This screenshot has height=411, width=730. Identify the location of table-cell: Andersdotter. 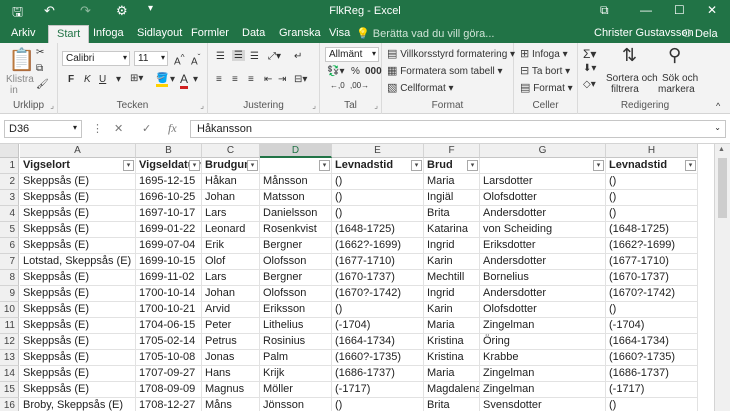
(543, 294).